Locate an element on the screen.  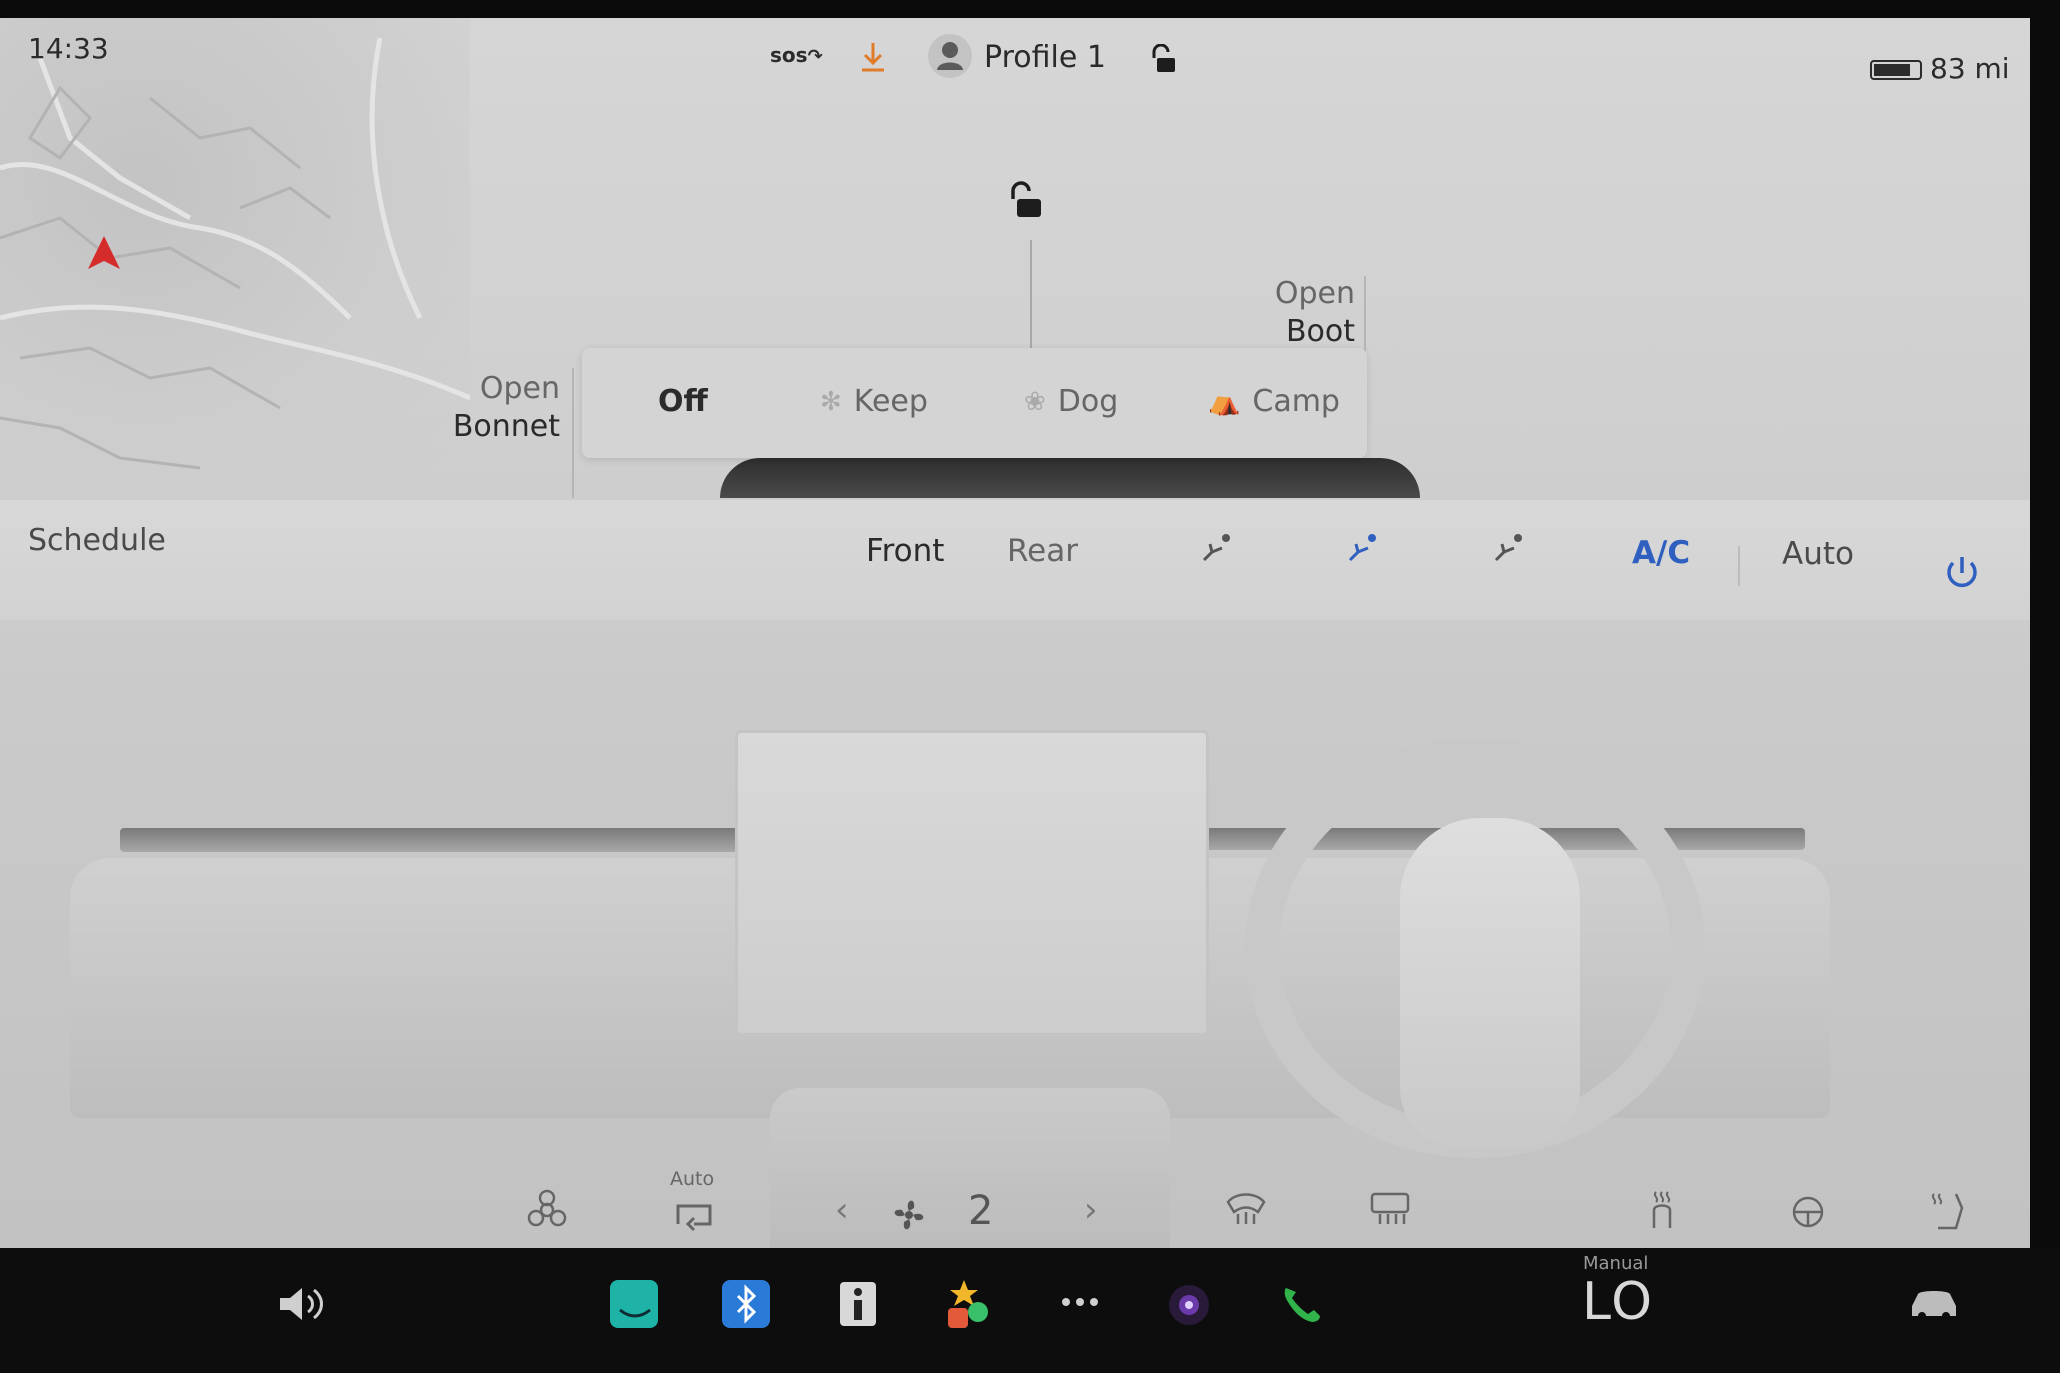
tab-rear: Rear is located at coordinates (1042, 551).